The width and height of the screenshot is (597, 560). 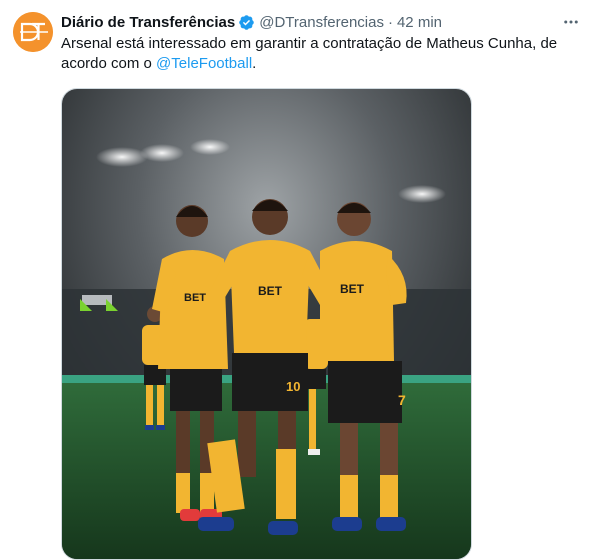 What do you see at coordinates (204, 63) in the screenshot?
I see `mention-link: @TeleFootball` at bounding box center [204, 63].